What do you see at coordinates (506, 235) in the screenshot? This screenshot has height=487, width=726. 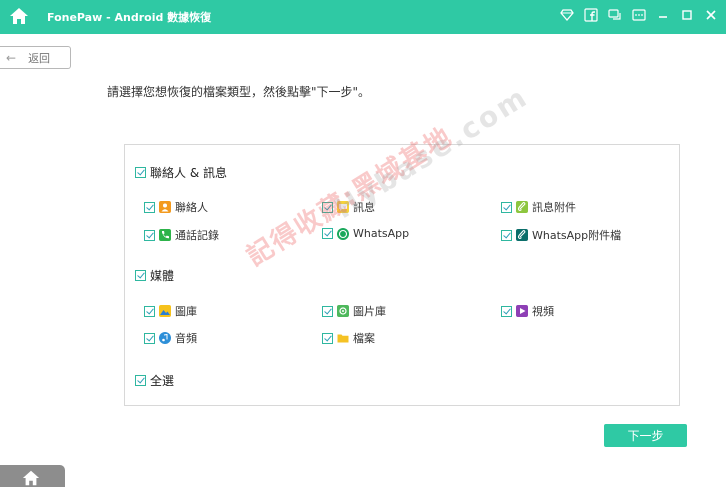 I see `checkbox-whatsapp-attachments` at bounding box center [506, 235].